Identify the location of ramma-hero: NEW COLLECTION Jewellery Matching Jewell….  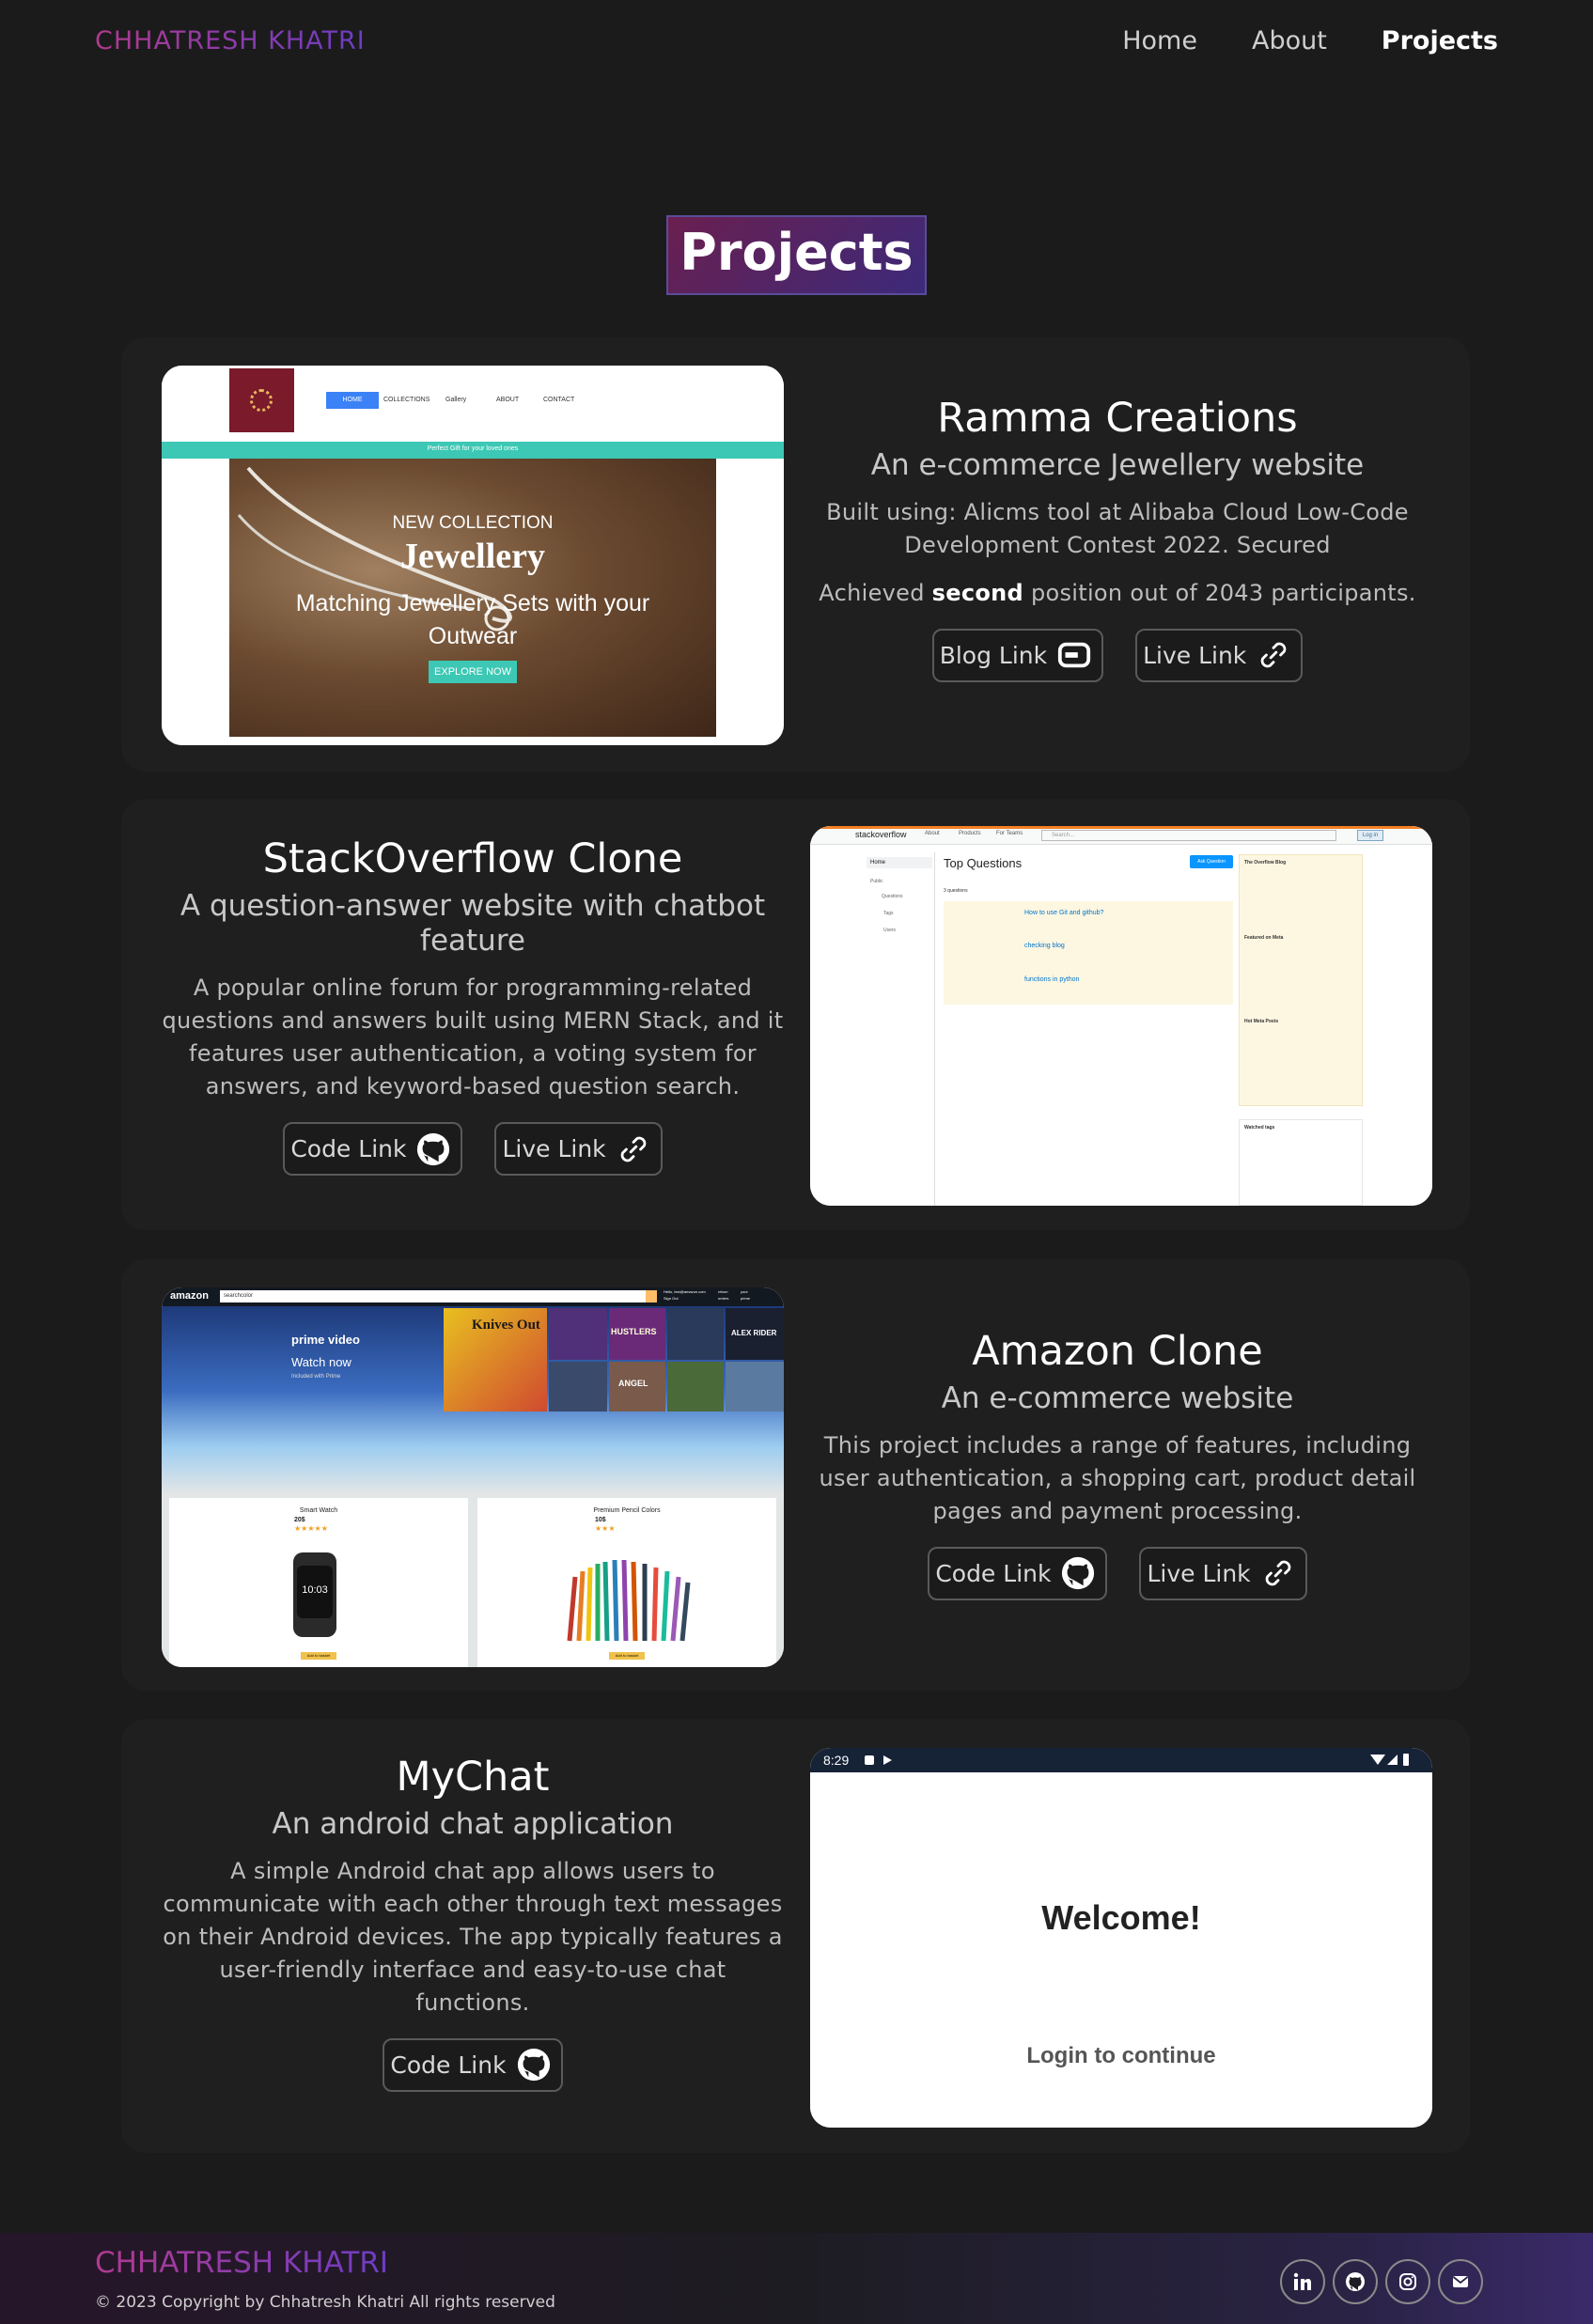
(472, 598).